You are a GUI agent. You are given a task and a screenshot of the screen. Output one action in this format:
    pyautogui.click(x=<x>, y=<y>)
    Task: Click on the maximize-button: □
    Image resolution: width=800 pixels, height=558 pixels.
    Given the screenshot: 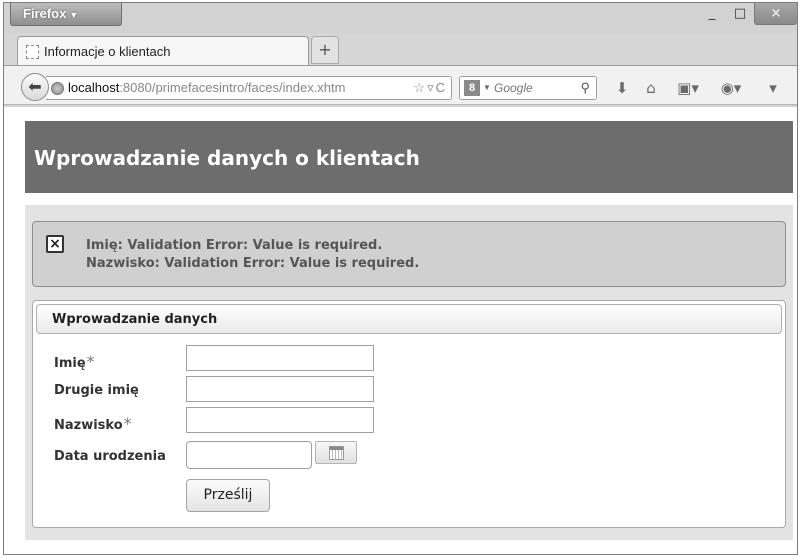 What is the action you would take?
    pyautogui.click(x=740, y=14)
    